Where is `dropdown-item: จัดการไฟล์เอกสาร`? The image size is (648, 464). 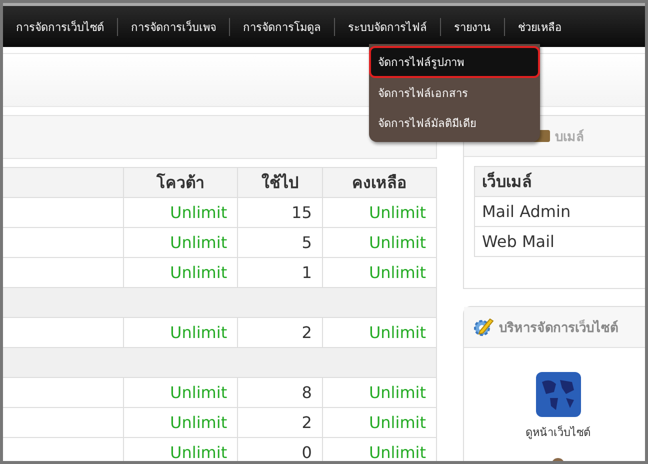 dropdown-item: จัดการไฟล์เอกสาร is located at coordinates (454, 93).